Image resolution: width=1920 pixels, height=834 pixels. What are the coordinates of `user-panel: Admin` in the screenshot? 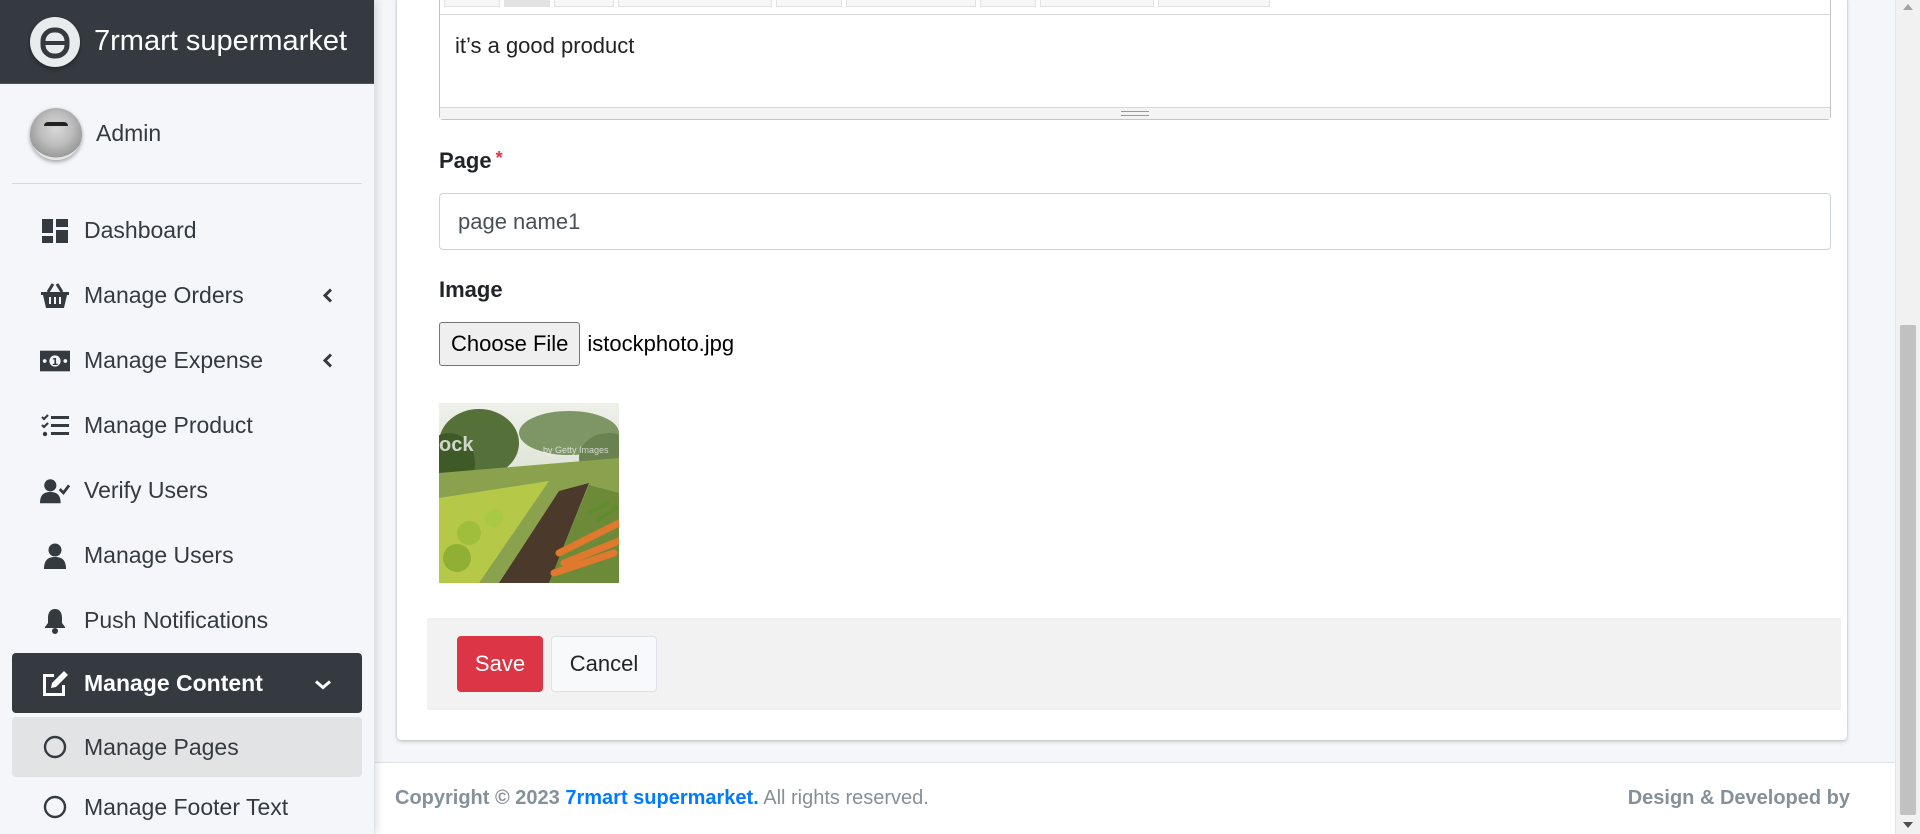 It's located at (187, 134).